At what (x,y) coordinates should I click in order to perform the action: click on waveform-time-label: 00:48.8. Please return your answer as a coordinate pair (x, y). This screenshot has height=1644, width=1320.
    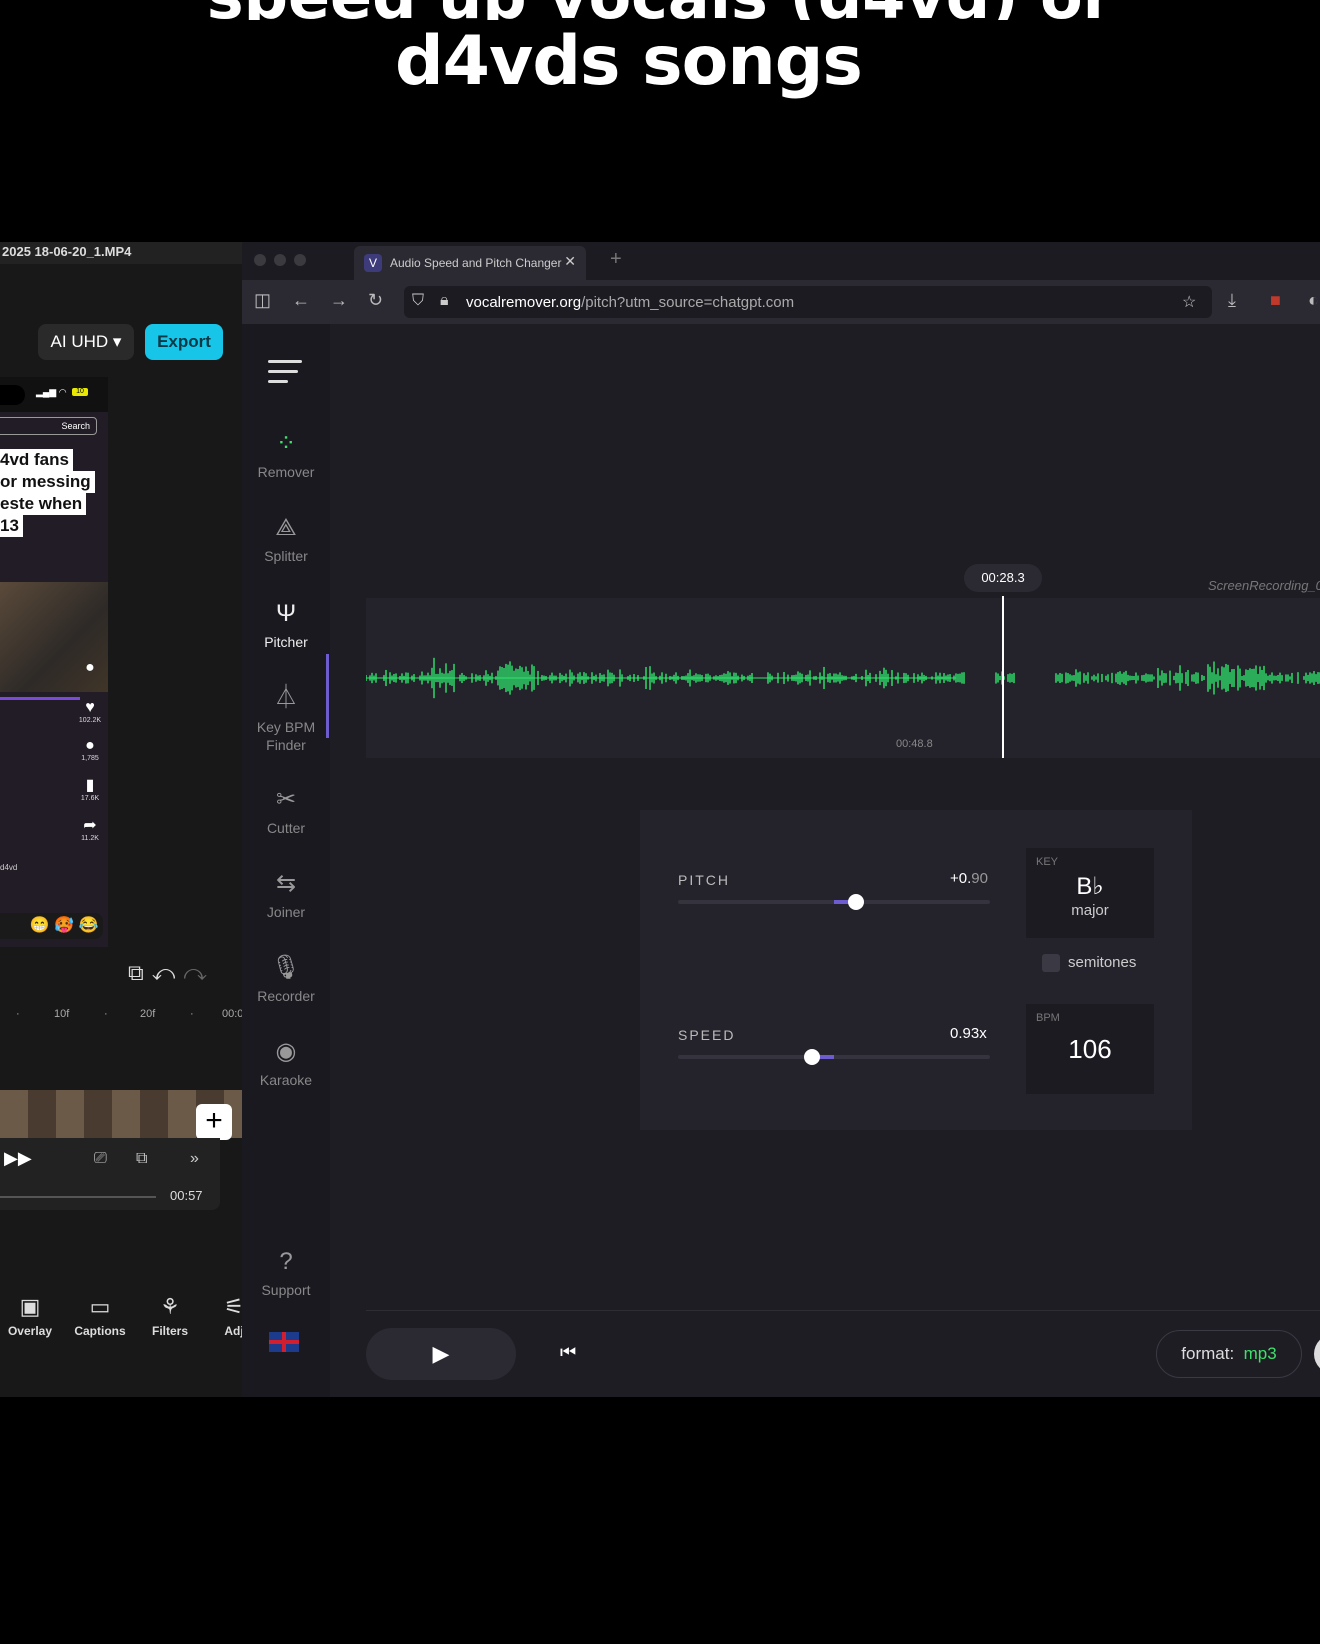
    Looking at the image, I should click on (914, 744).